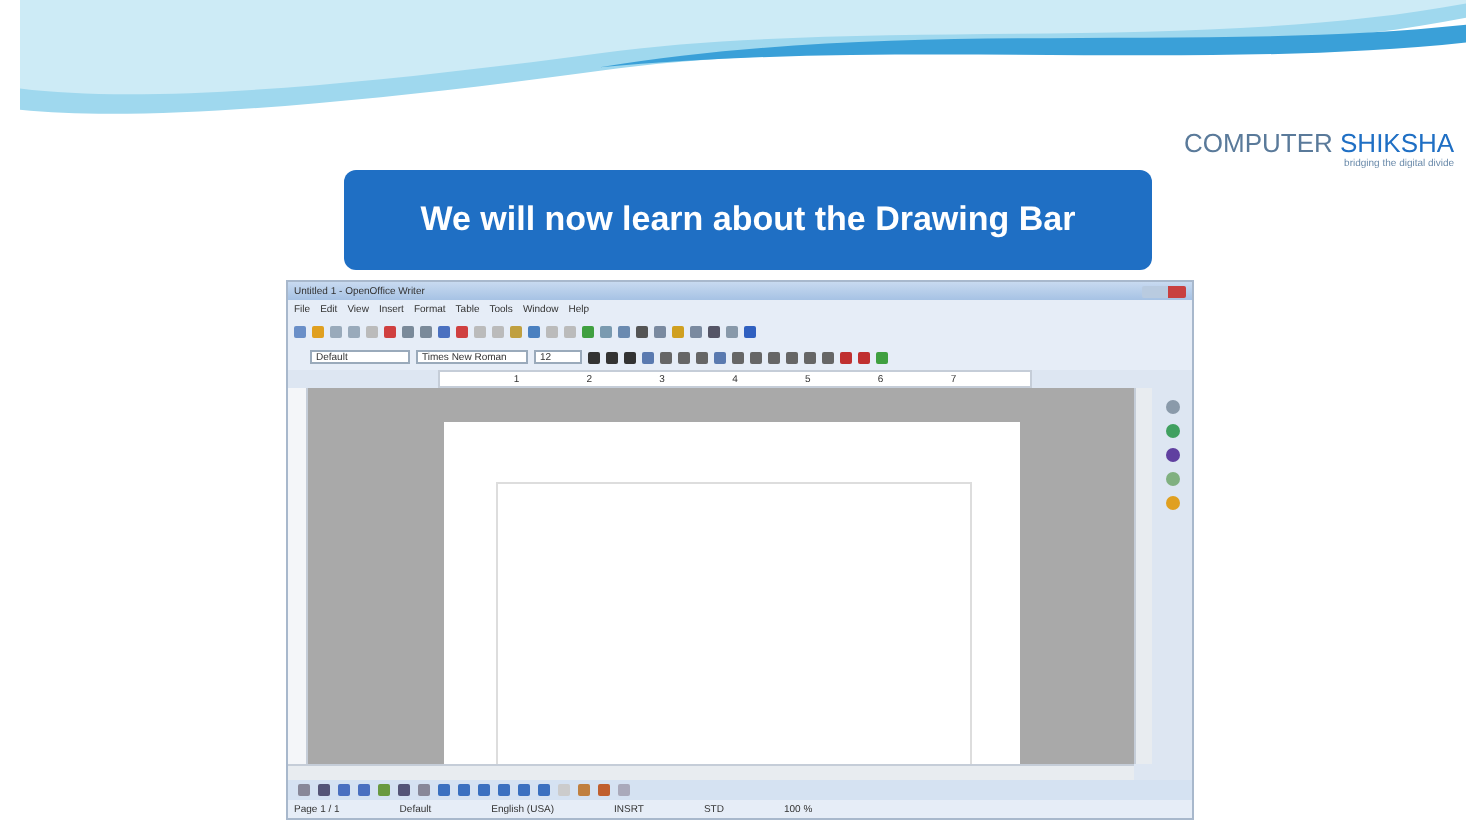 The image size is (1466, 820). What do you see at coordinates (711, 772) in the screenshot?
I see `horizontal-scrollbar` at bounding box center [711, 772].